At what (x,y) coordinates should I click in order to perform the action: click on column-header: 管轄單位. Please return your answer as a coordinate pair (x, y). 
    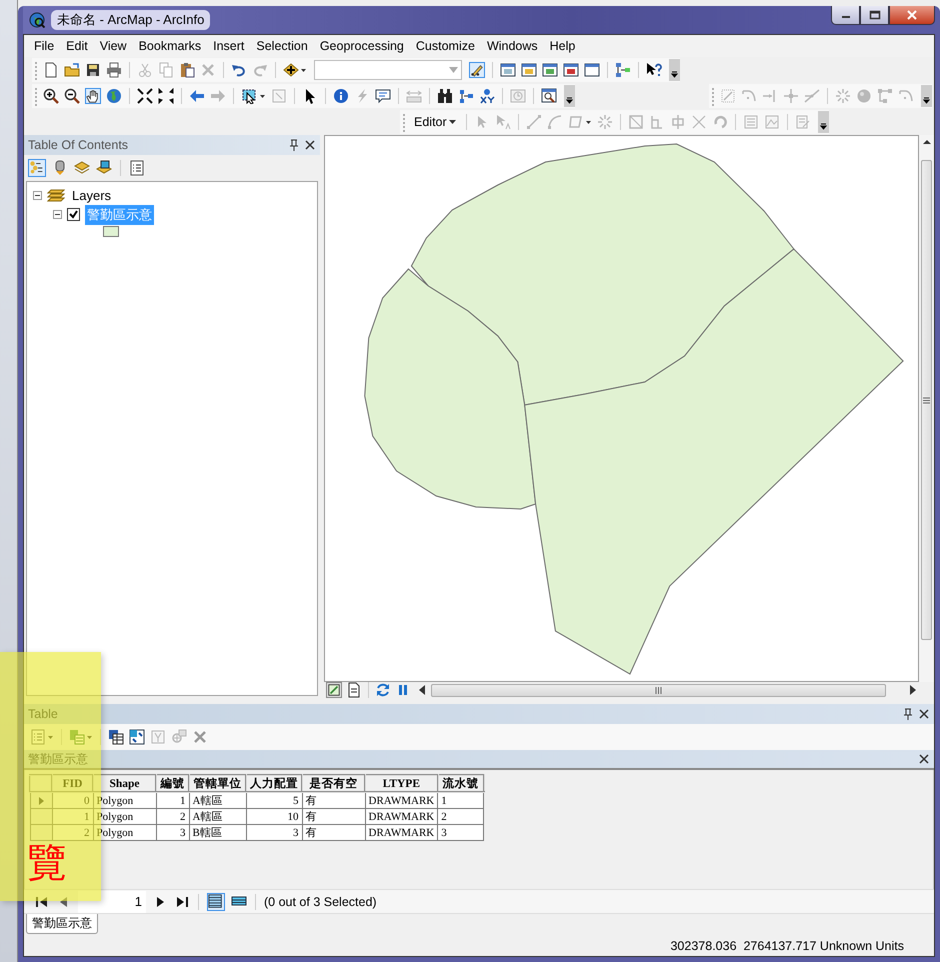
    Looking at the image, I should click on (217, 783).